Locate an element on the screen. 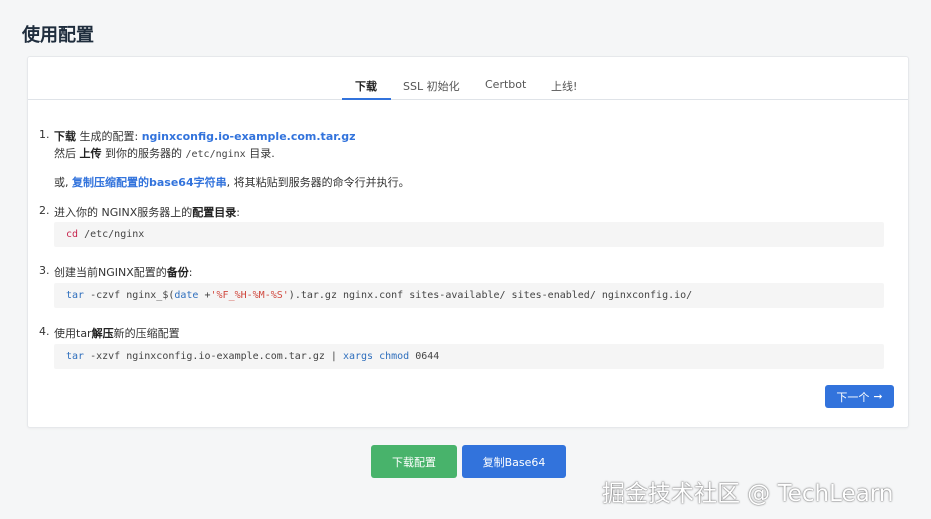  code-chmod: chmod is located at coordinates (394, 356).